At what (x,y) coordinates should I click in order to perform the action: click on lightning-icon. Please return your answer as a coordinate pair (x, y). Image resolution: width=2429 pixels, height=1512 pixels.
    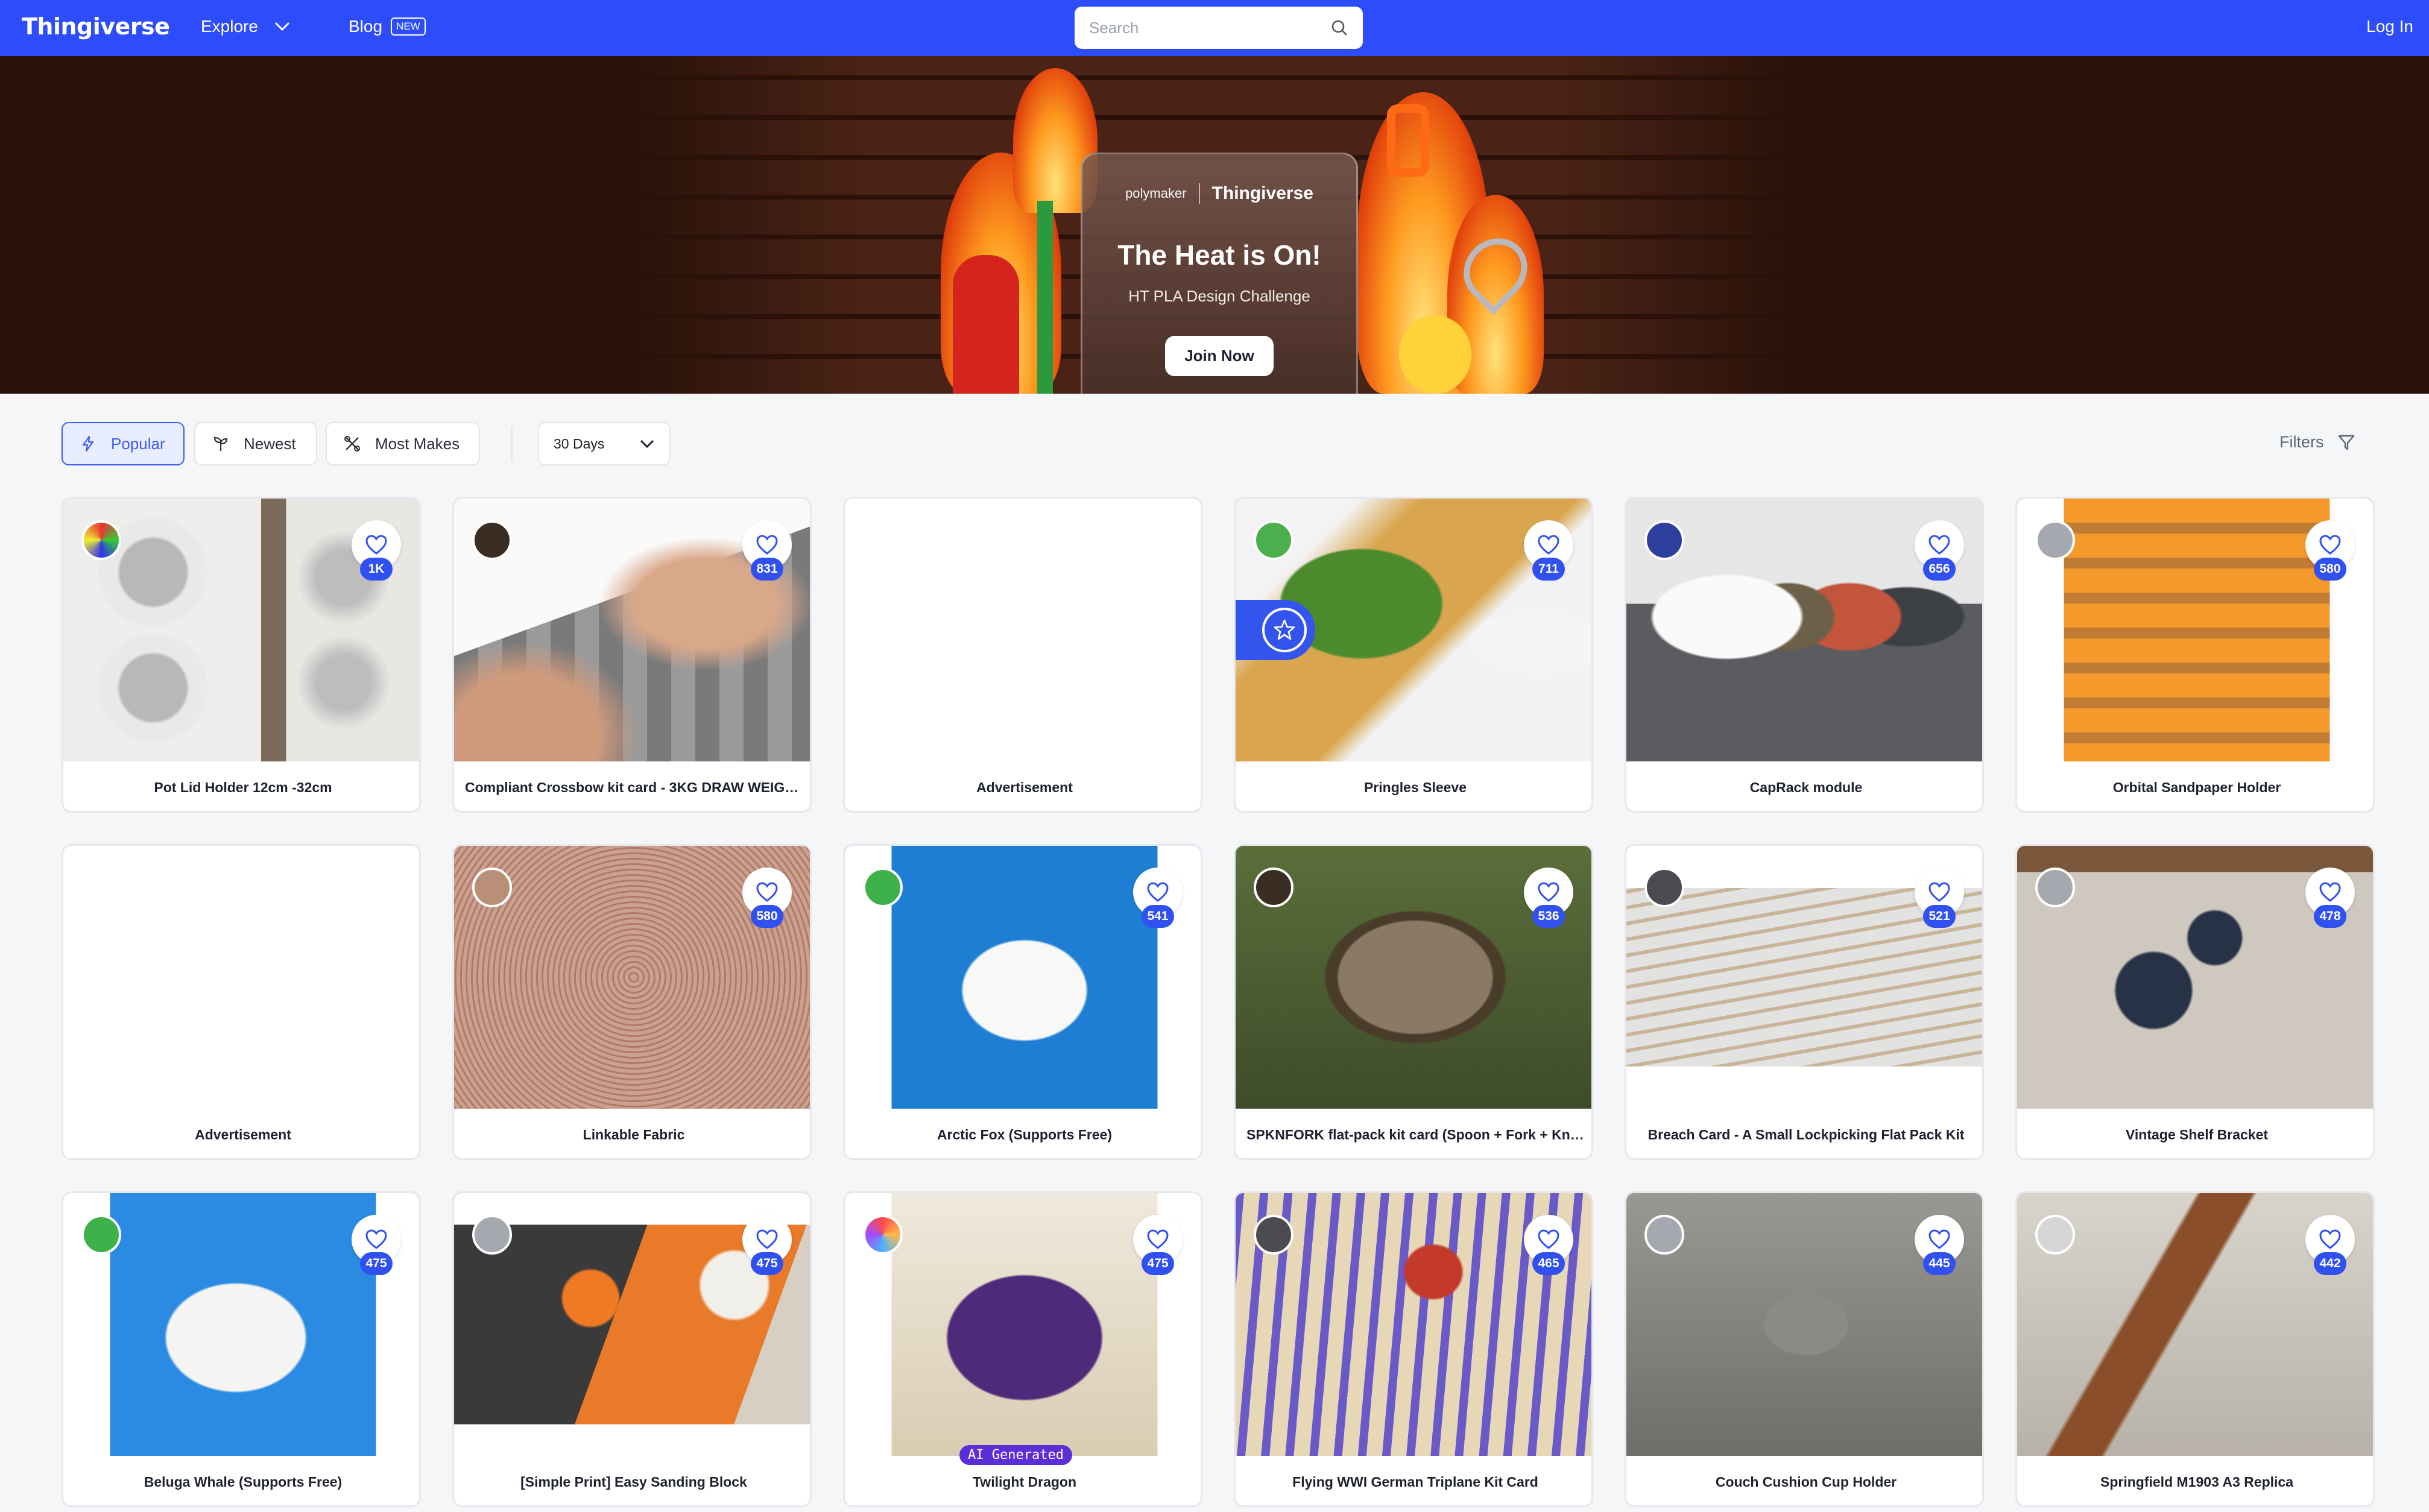
    Looking at the image, I should click on (88, 444).